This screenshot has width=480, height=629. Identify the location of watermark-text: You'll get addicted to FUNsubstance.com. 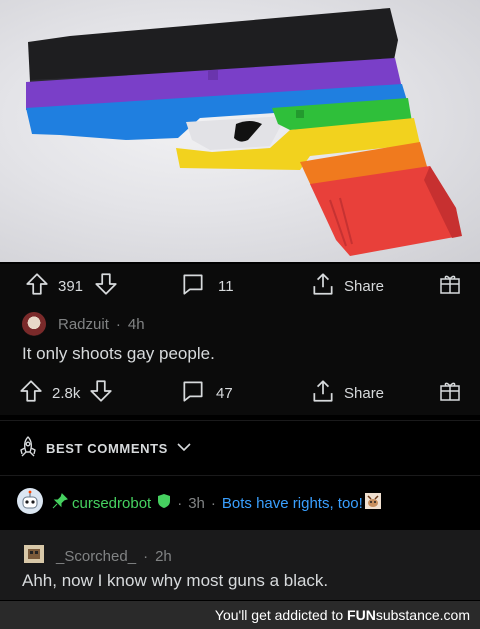
(342, 615).